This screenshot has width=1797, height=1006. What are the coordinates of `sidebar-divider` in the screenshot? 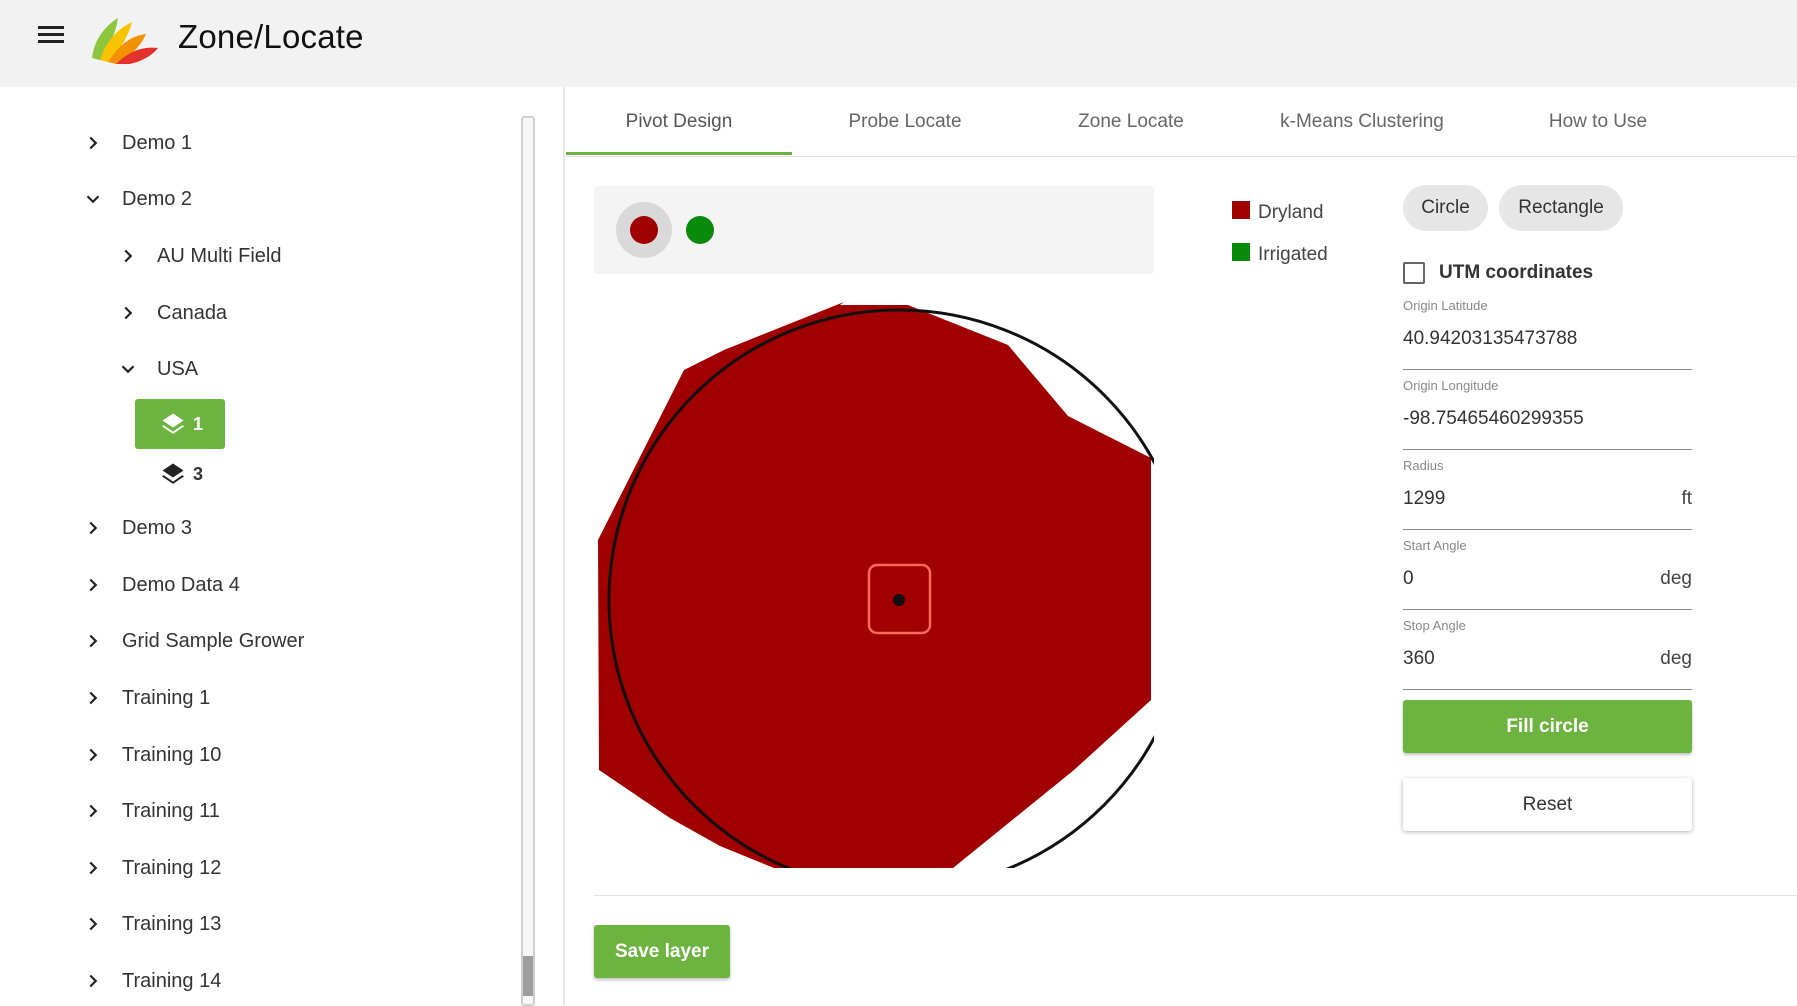 It's located at (564, 546).